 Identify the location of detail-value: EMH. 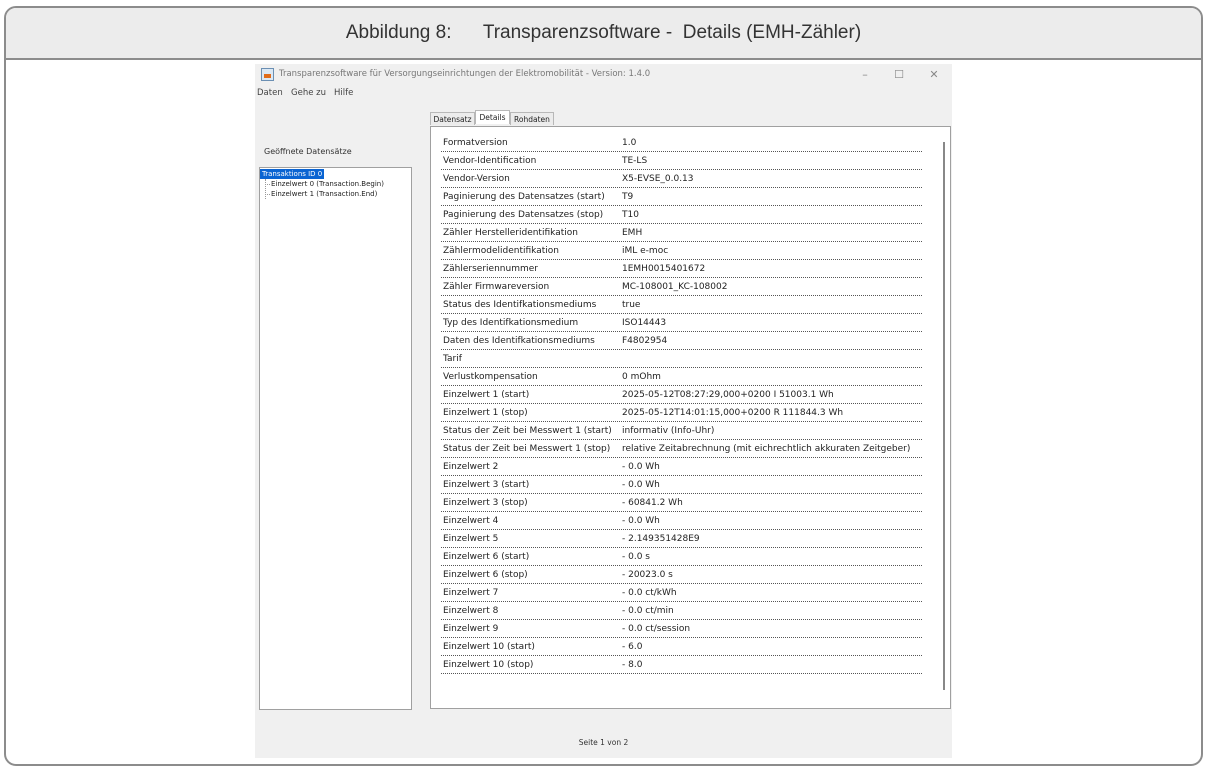
(632, 233).